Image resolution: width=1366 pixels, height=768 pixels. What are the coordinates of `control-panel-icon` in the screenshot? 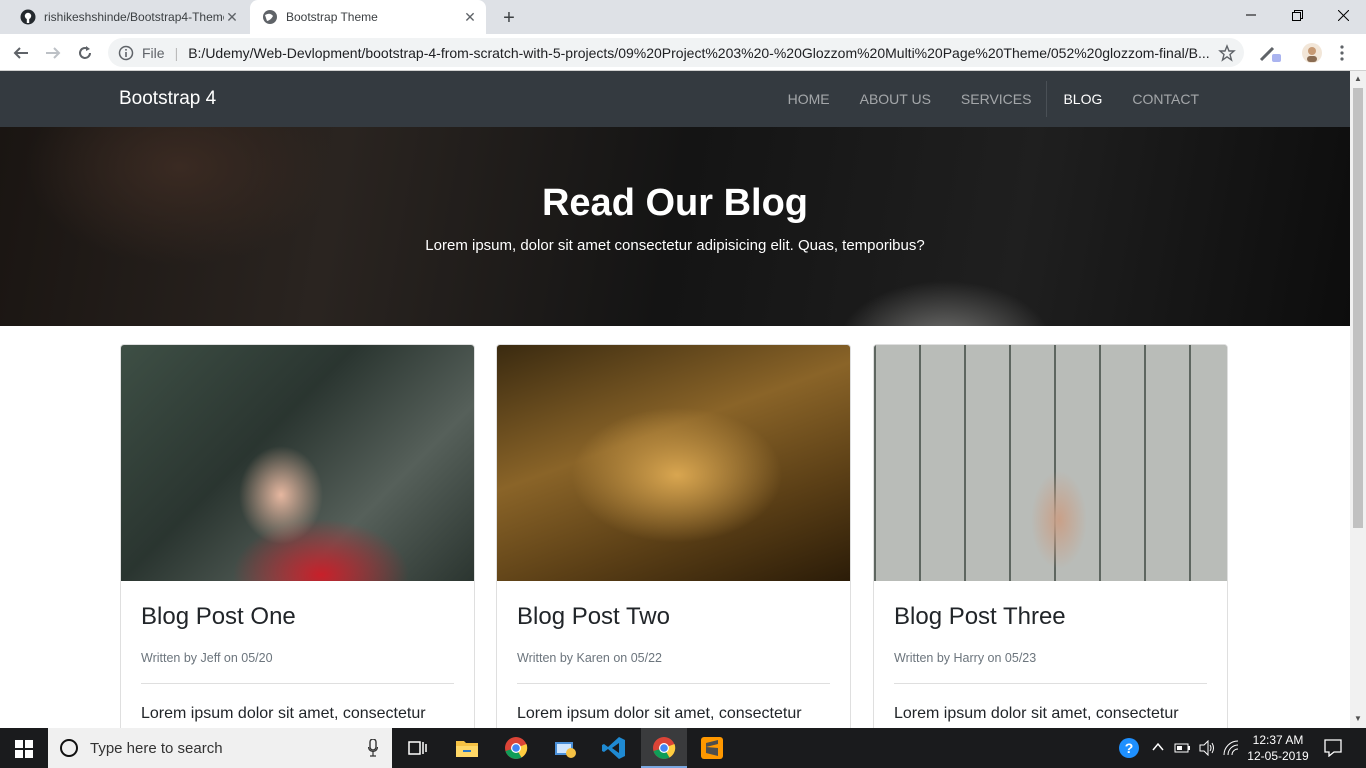 It's located at (565, 748).